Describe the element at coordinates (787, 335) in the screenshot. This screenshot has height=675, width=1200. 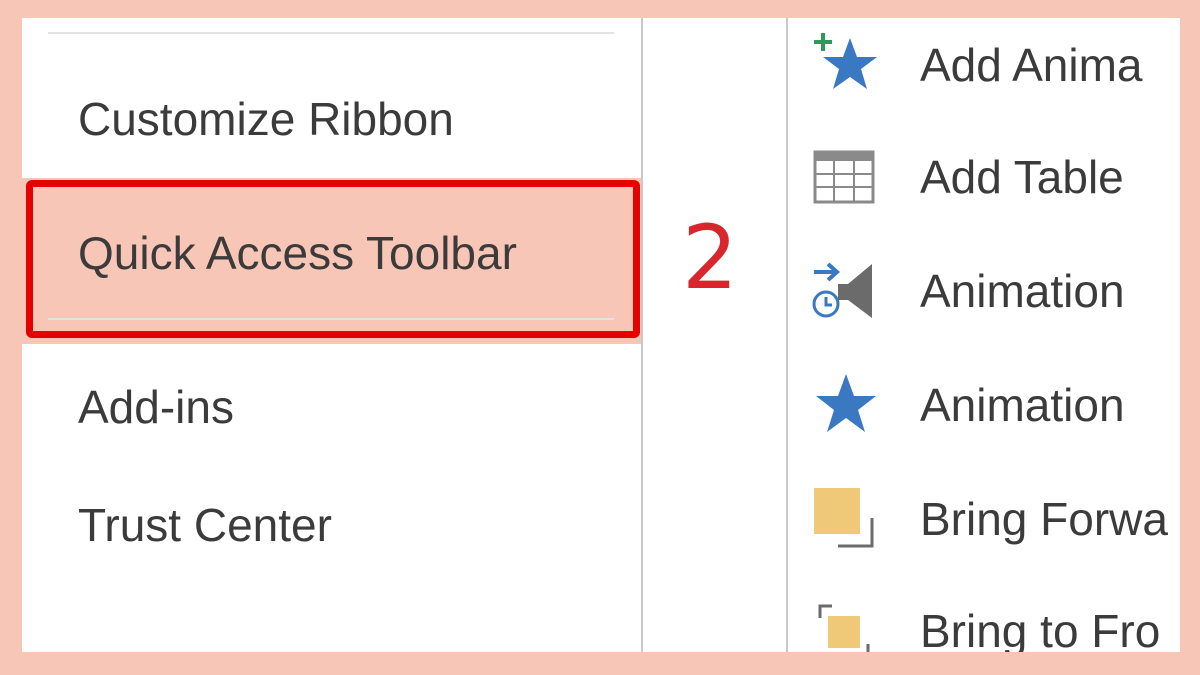
I see `list-border` at that location.